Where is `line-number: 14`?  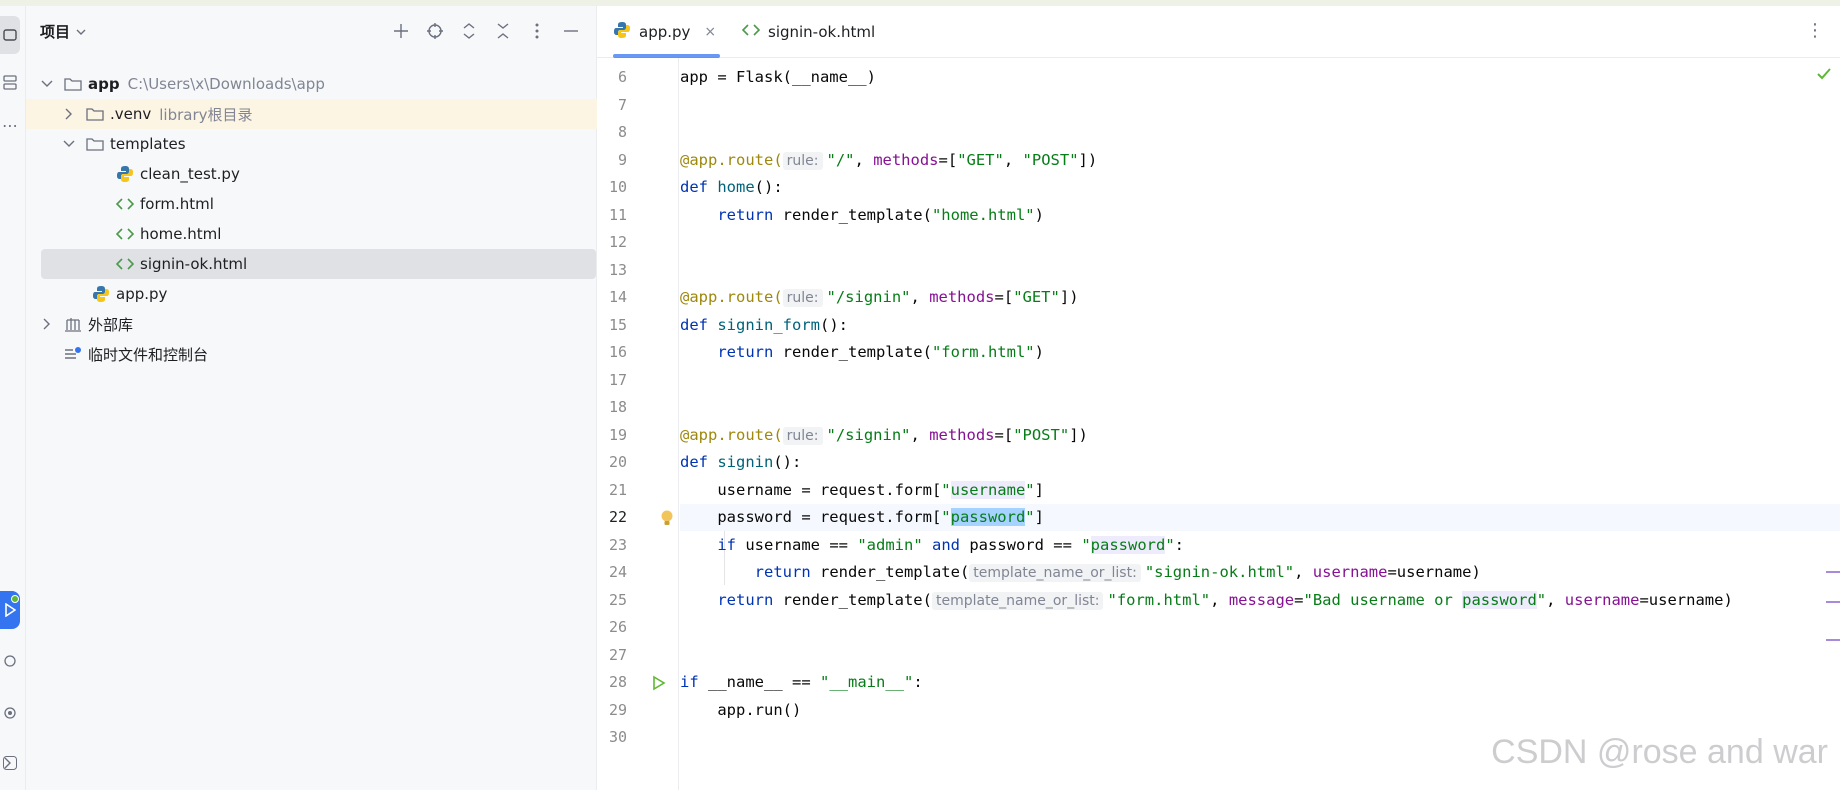 line-number: 14 is located at coordinates (617, 297).